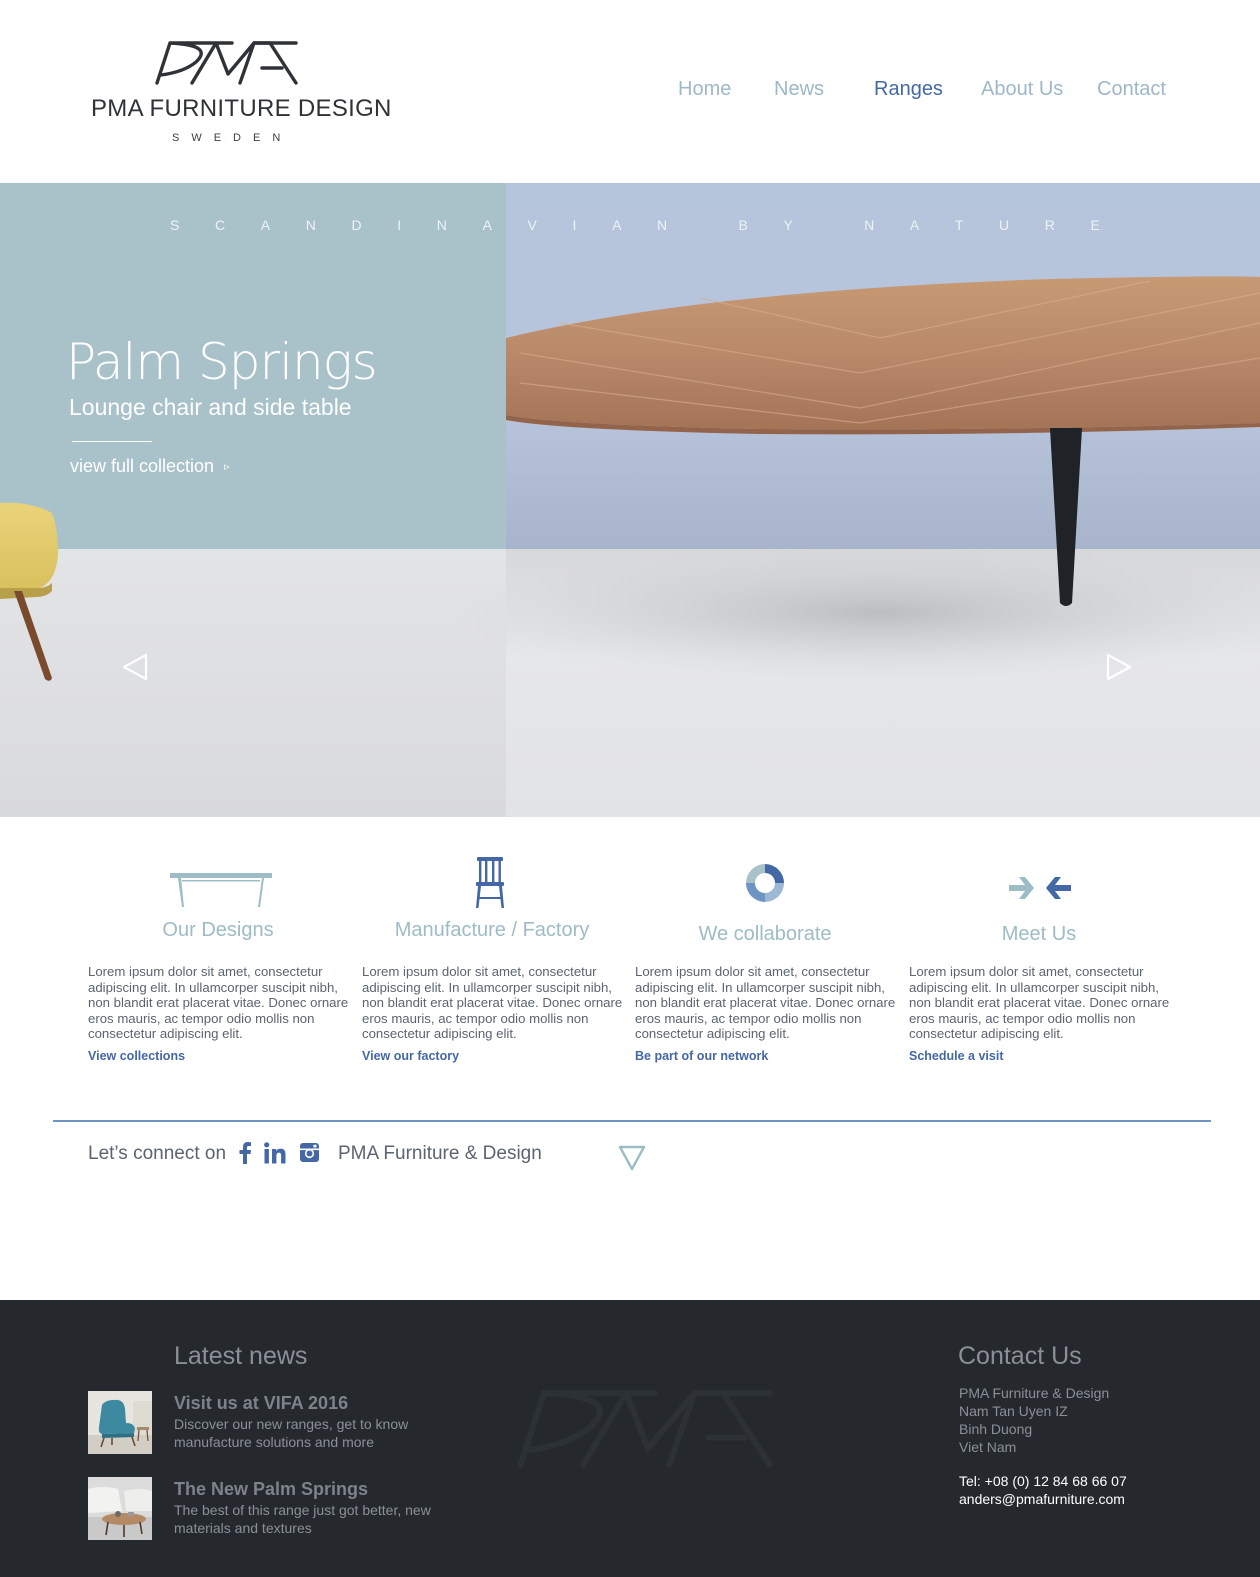 This screenshot has height=1577, width=1260. Describe the element at coordinates (440, 1153) in the screenshot. I see `social-handle: PMA Furniture & Design` at that location.